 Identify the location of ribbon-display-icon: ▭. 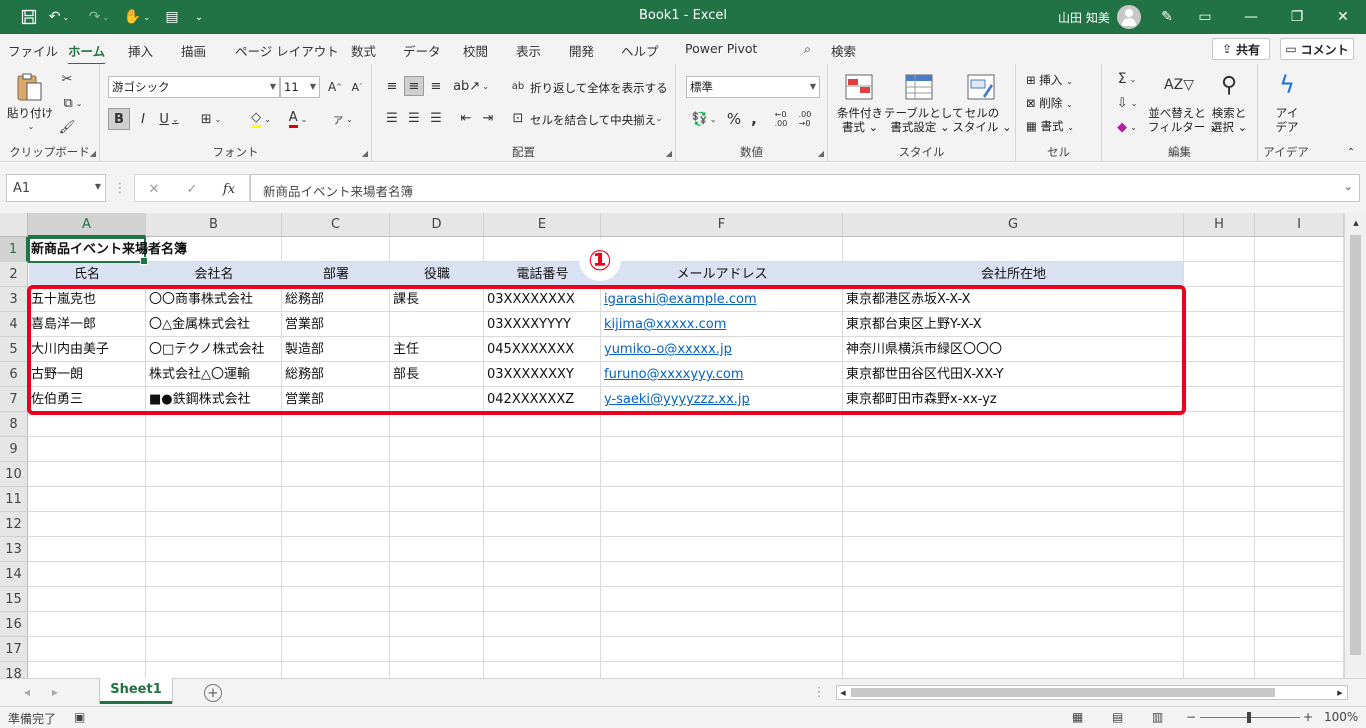
(1205, 17).